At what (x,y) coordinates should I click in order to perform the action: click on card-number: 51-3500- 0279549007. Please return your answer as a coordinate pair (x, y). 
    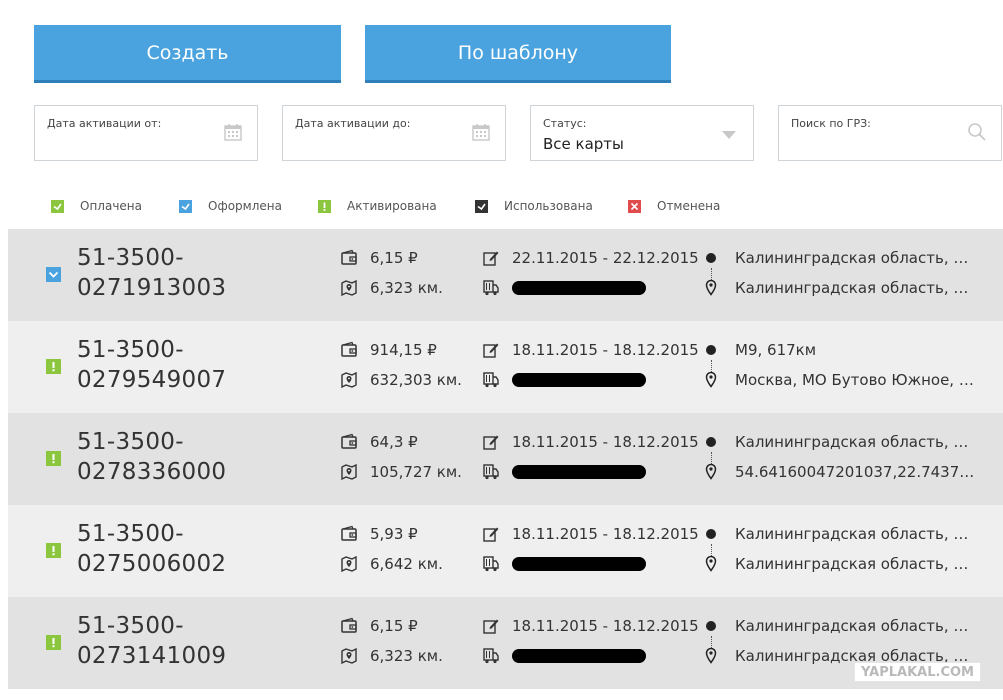
    Looking at the image, I should click on (151, 365).